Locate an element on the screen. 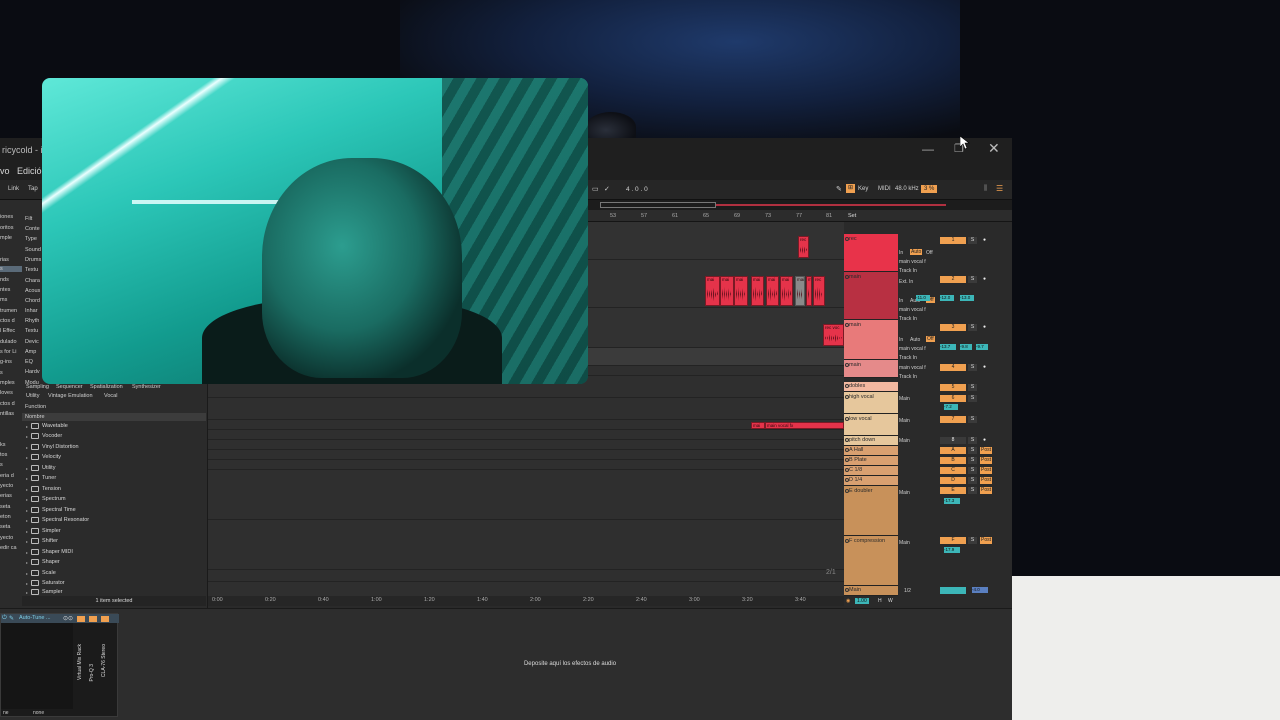 The height and width of the screenshot is (720, 1280). song-position: 4 . 0 . 0 is located at coordinates (637, 189).